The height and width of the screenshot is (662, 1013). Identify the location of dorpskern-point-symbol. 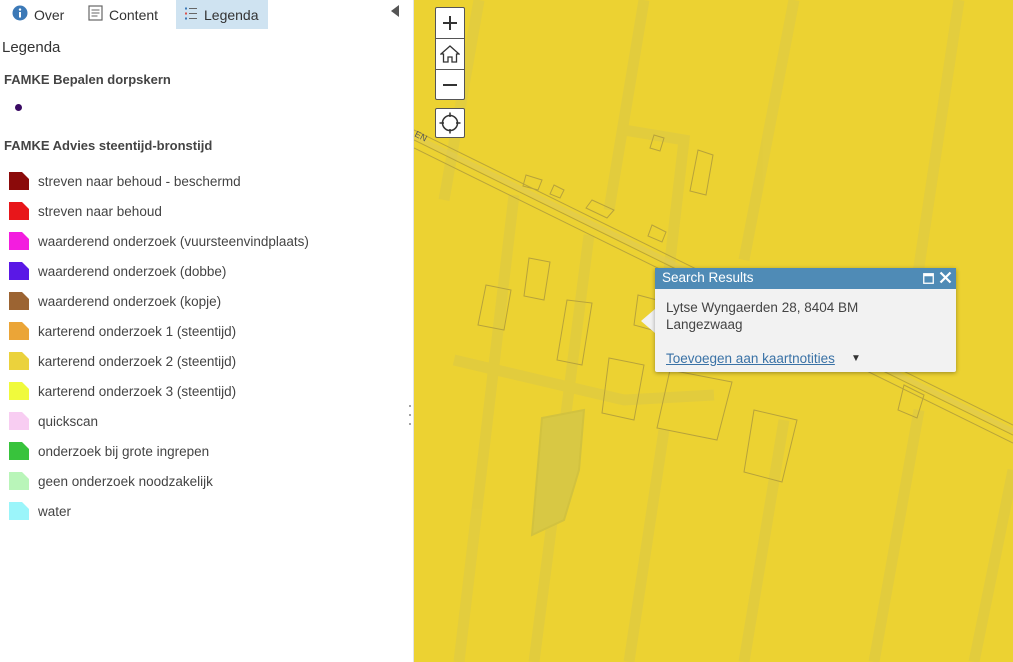
(18, 107).